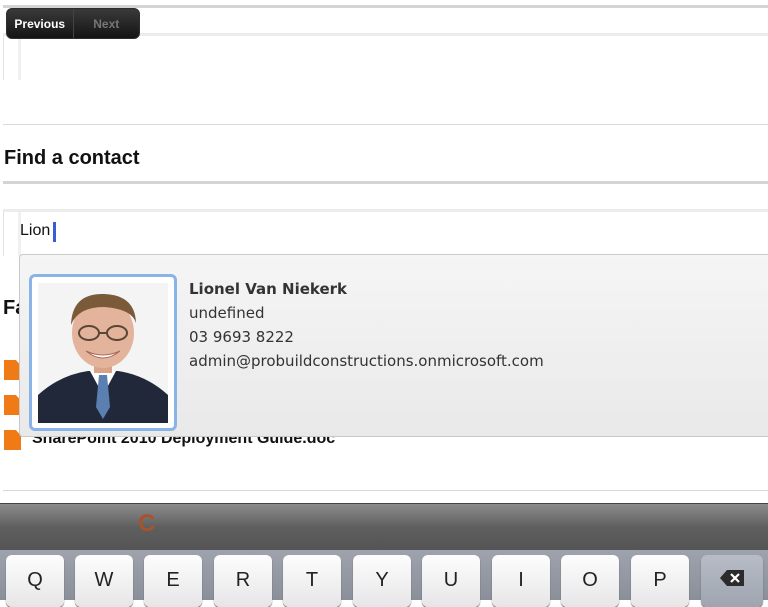  Describe the element at coordinates (385, 182) in the screenshot. I see `heading-underline` at that location.